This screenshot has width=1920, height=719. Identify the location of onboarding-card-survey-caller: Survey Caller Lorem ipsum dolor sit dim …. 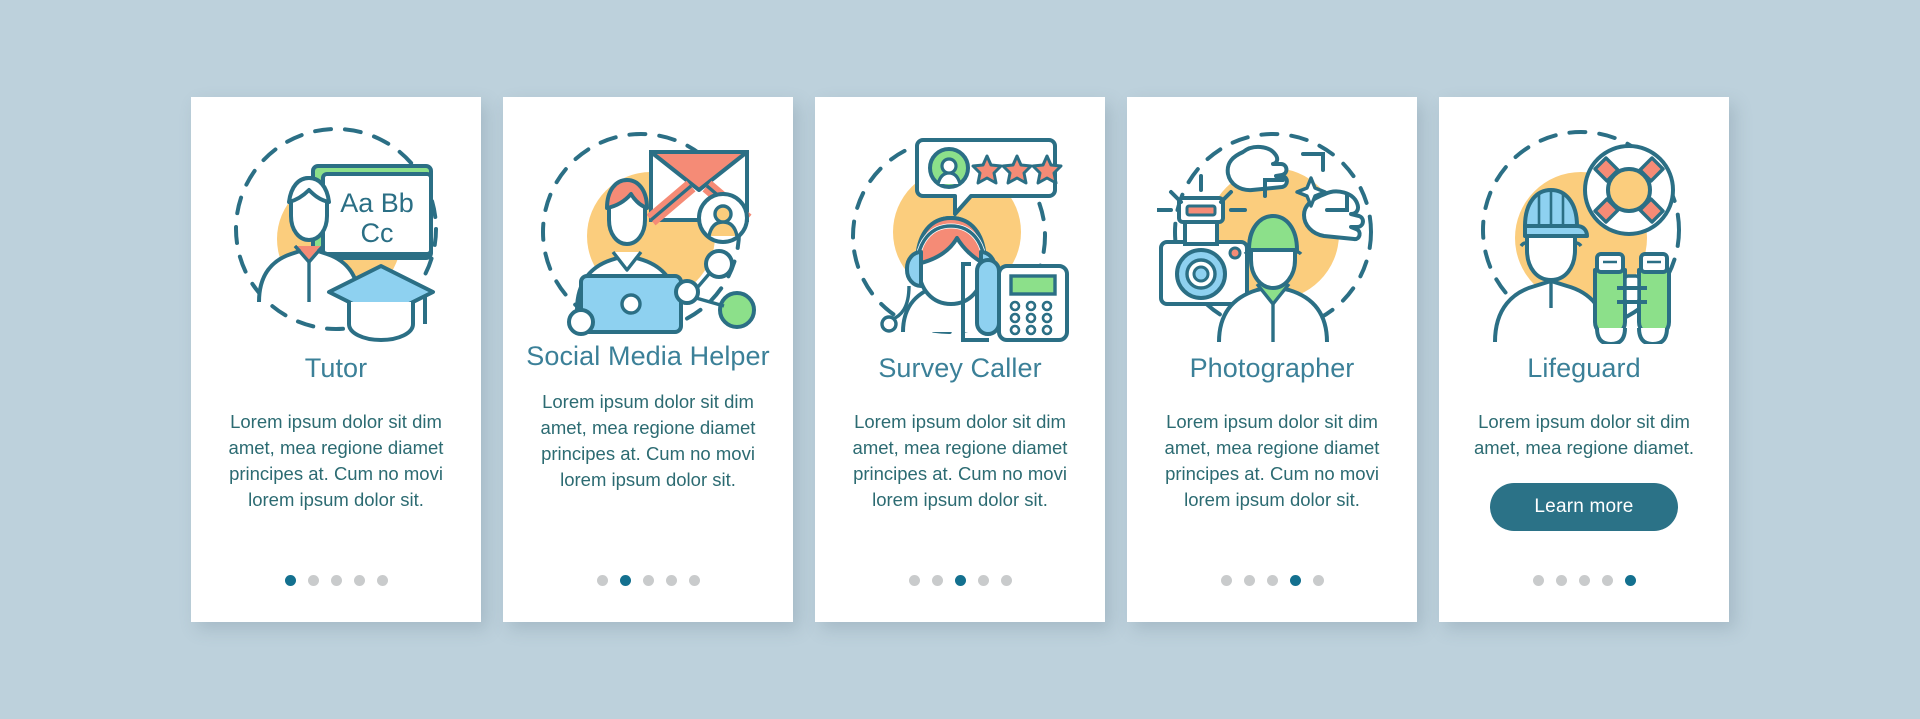
(960, 359).